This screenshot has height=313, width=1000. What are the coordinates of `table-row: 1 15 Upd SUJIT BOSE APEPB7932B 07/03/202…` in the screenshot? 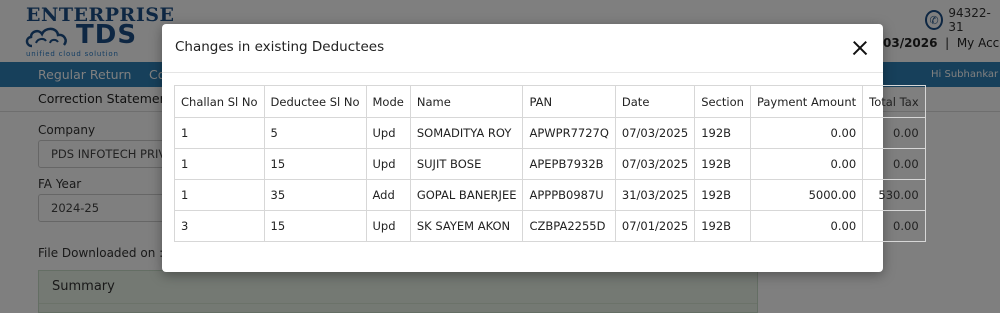 It's located at (550, 164).